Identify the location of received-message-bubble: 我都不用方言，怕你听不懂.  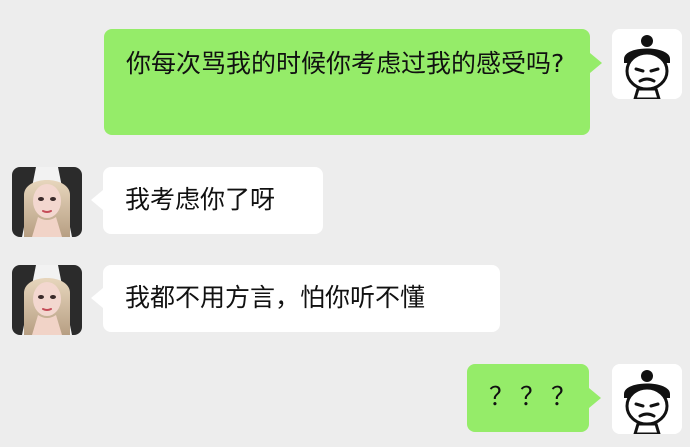
(295, 298).